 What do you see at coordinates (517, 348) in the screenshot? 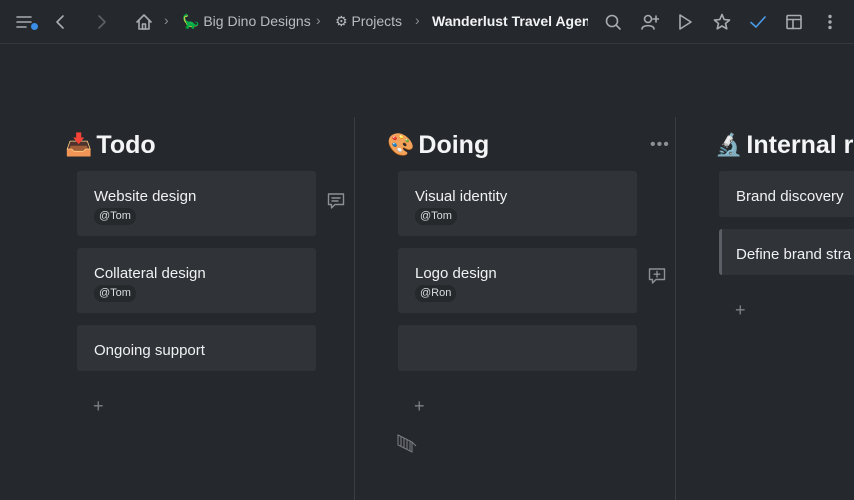
I see `card-empty` at bounding box center [517, 348].